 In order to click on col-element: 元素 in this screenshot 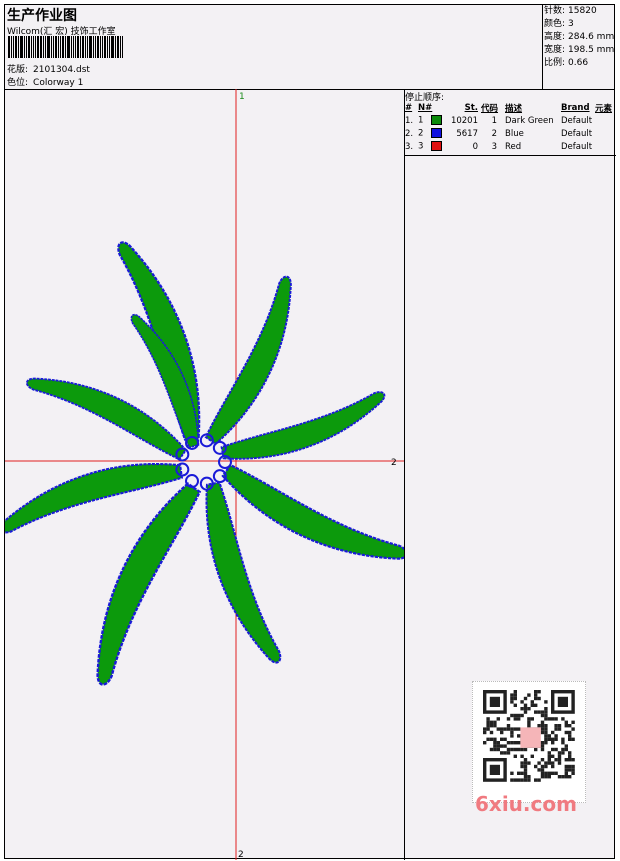, I will do `click(604, 109)`.